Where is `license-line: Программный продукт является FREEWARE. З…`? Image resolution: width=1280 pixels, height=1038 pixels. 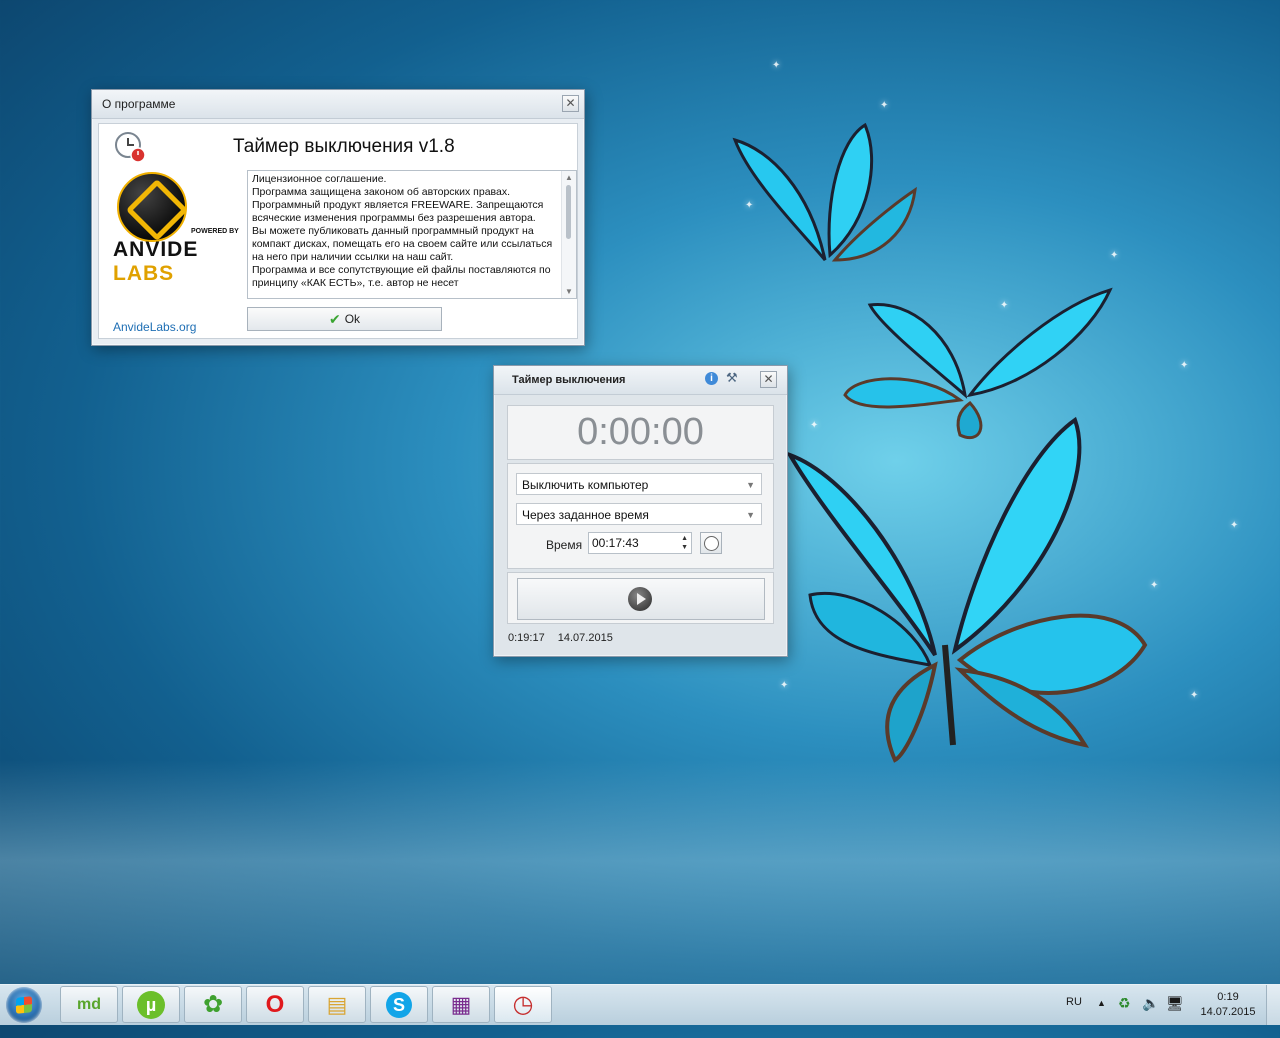
license-line: Программный продукт является FREEWARE. З… is located at coordinates (398, 211).